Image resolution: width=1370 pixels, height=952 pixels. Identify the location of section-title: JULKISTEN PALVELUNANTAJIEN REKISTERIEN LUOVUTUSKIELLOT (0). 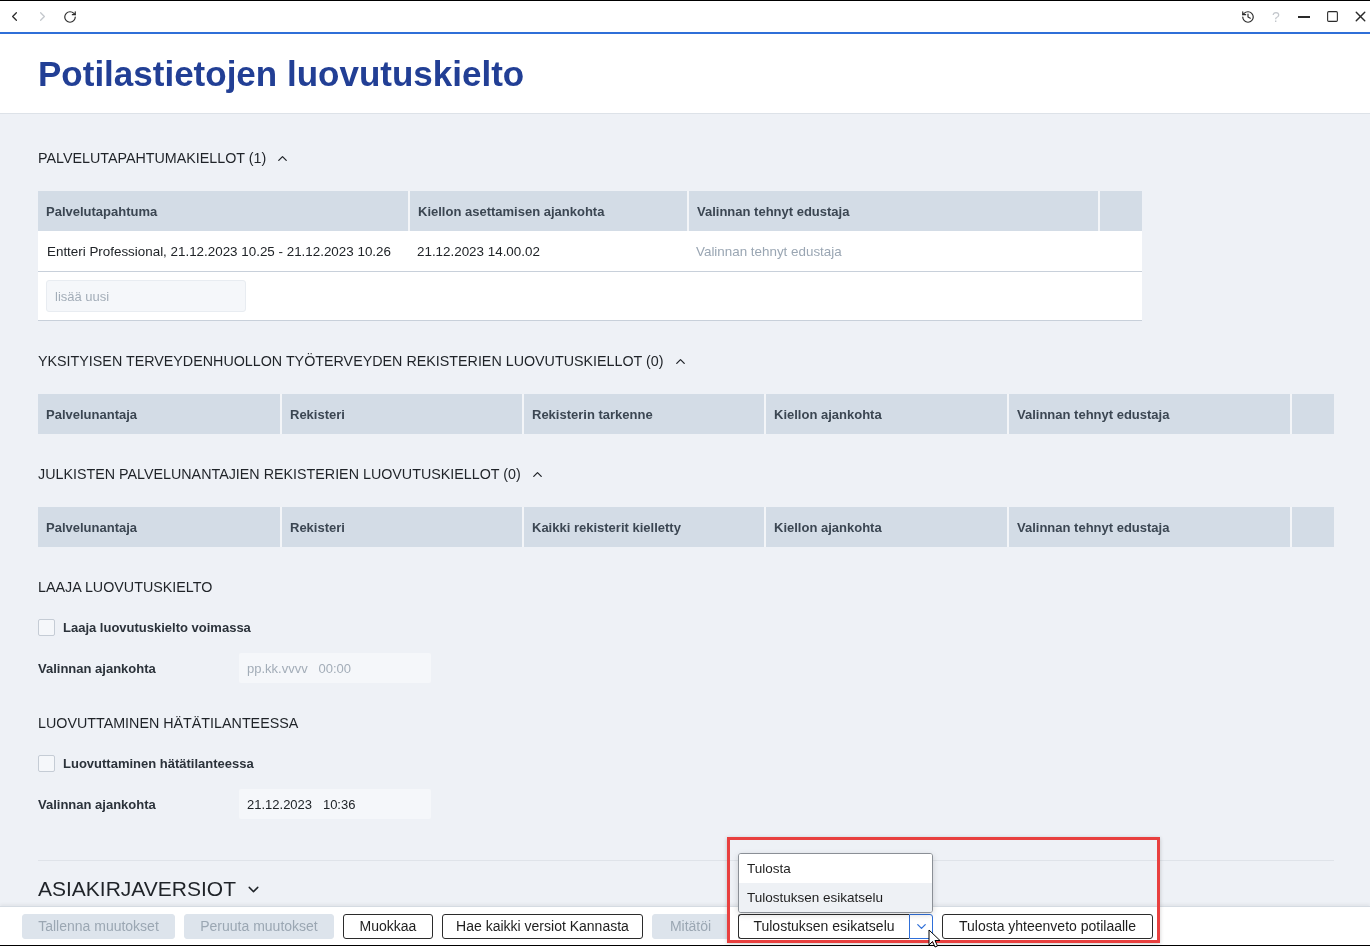
(279, 474).